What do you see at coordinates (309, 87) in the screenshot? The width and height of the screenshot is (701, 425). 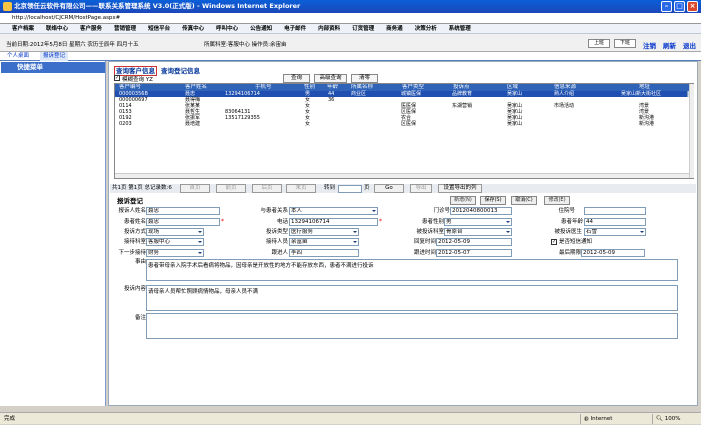 I see `col-gender: 性别` at bounding box center [309, 87].